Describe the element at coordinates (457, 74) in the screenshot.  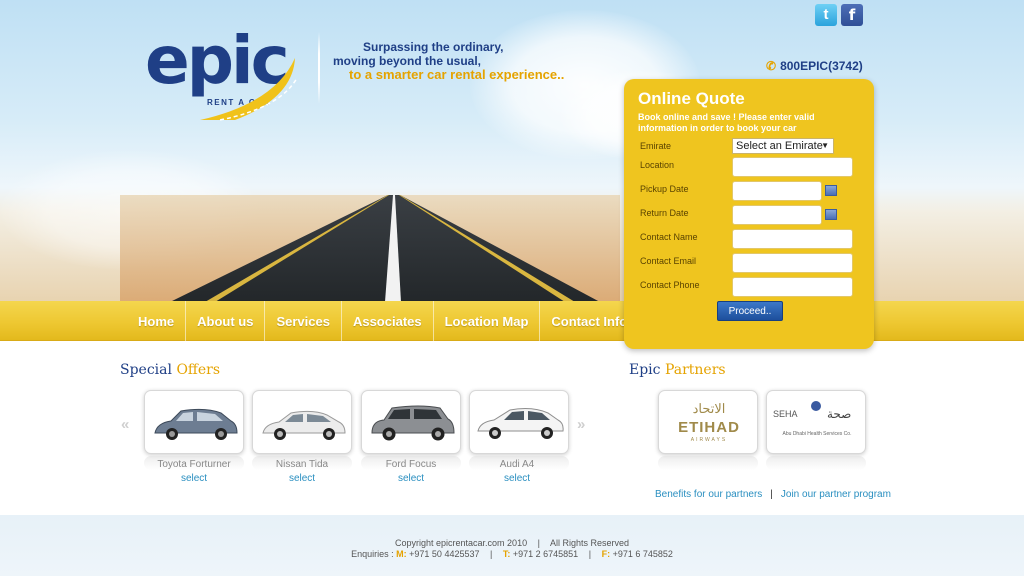
I see `tagline-line-3: to a smarter car rental experience..` at that location.